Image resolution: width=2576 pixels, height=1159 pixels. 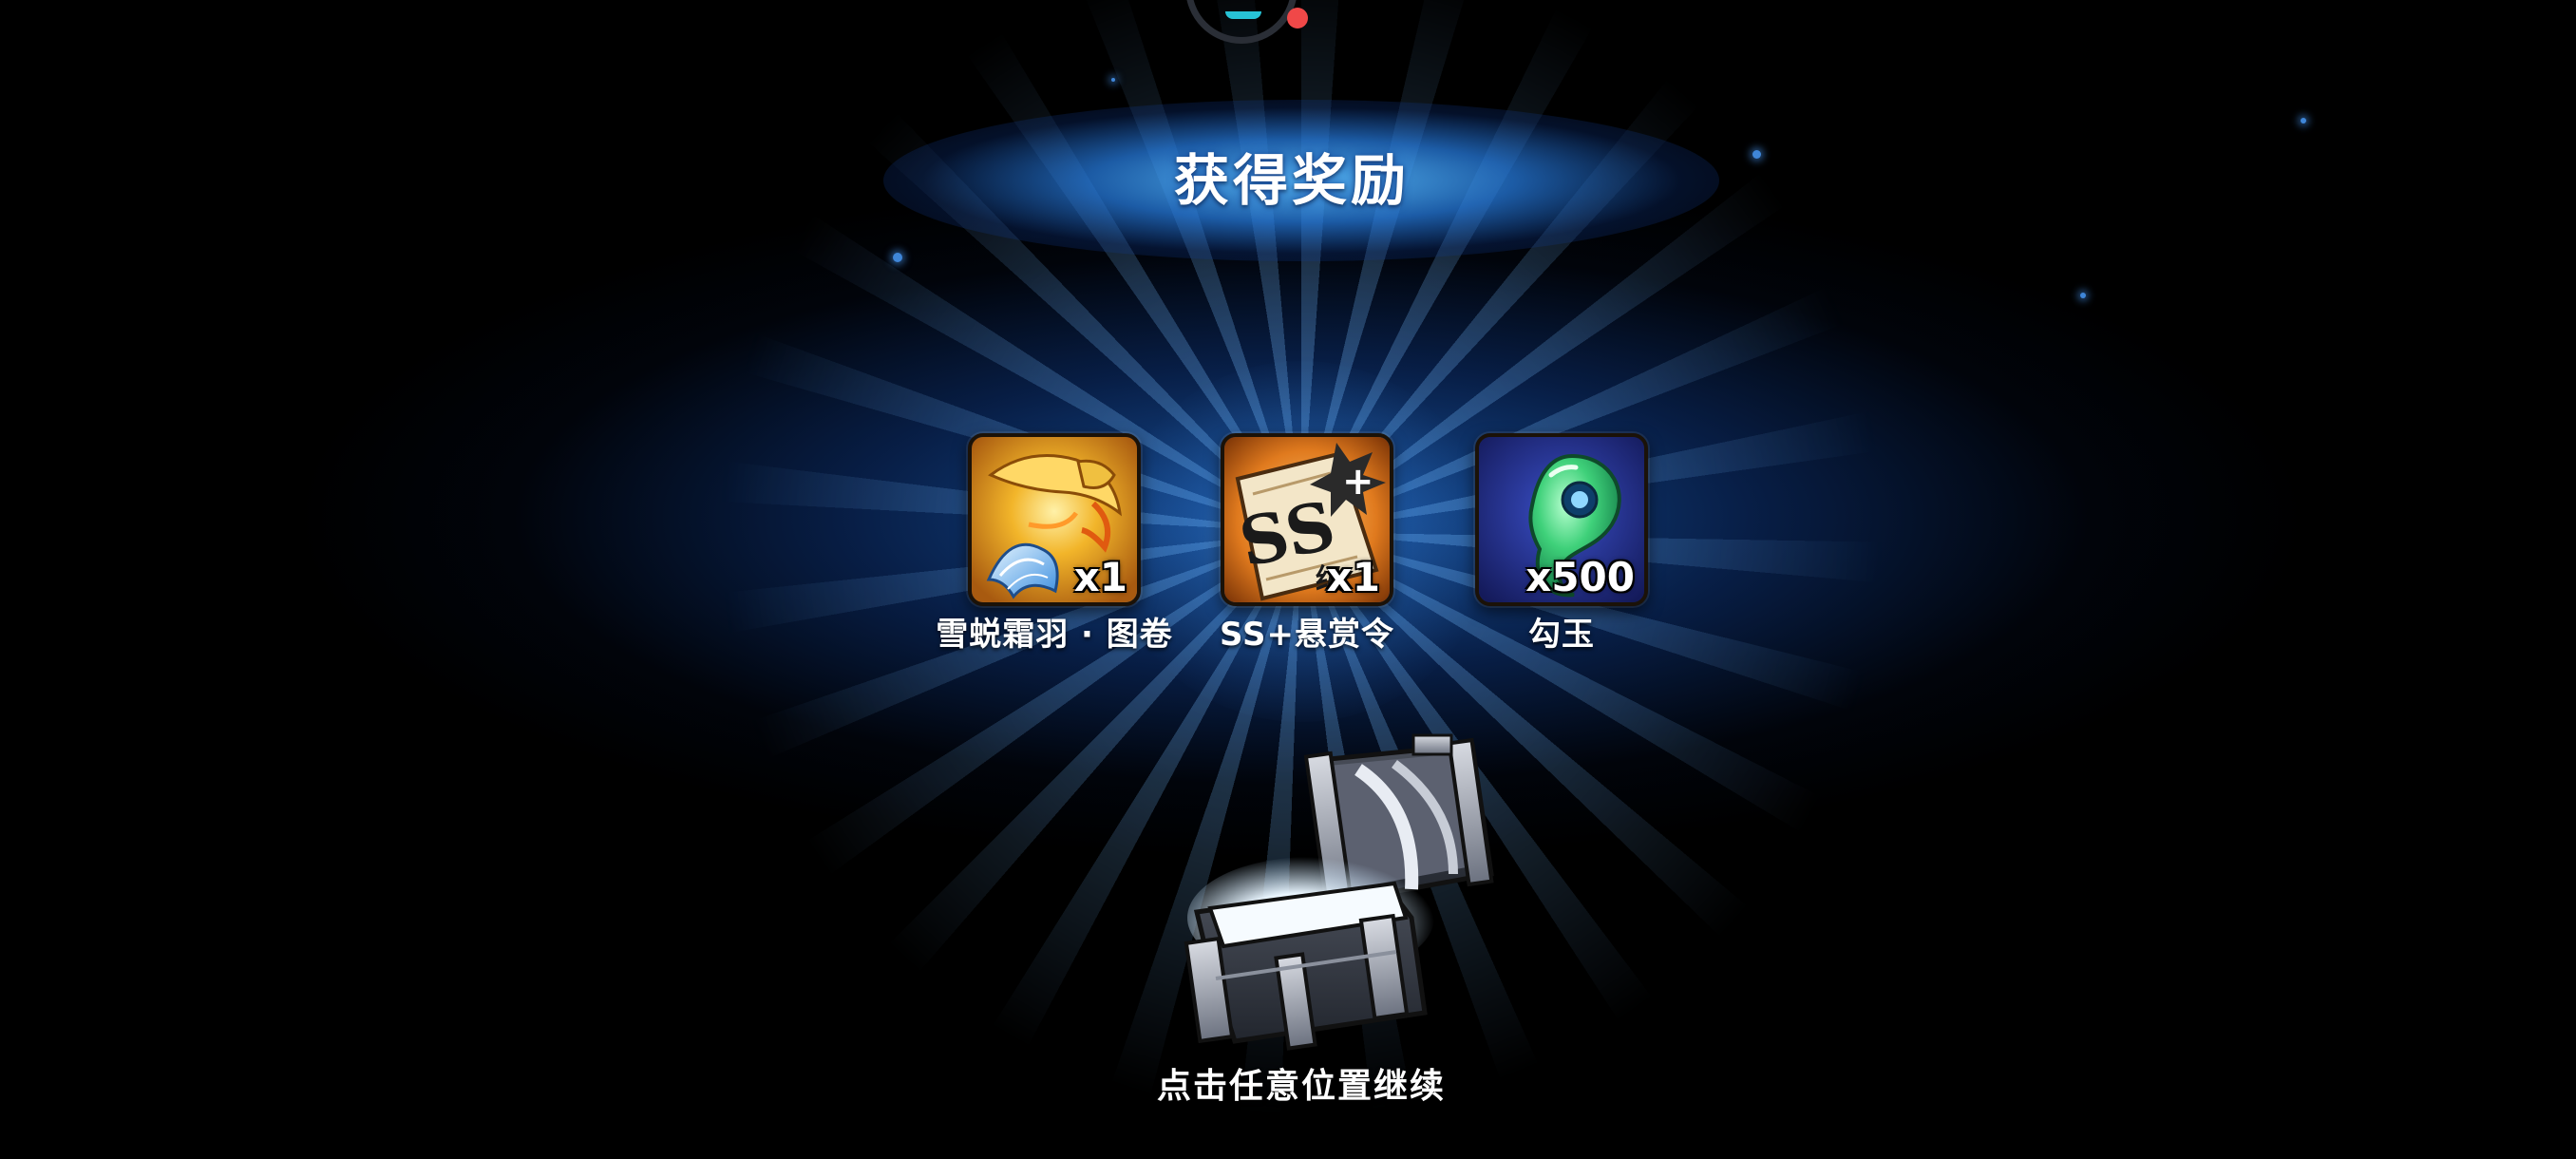 I want to click on reward-name: 勾玉, so click(x=1561, y=635).